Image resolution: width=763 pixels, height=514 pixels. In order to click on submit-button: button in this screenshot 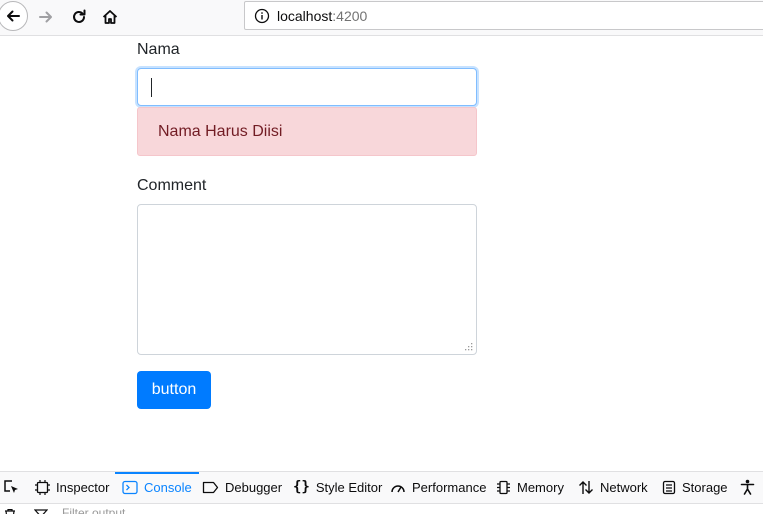, I will do `click(174, 390)`.